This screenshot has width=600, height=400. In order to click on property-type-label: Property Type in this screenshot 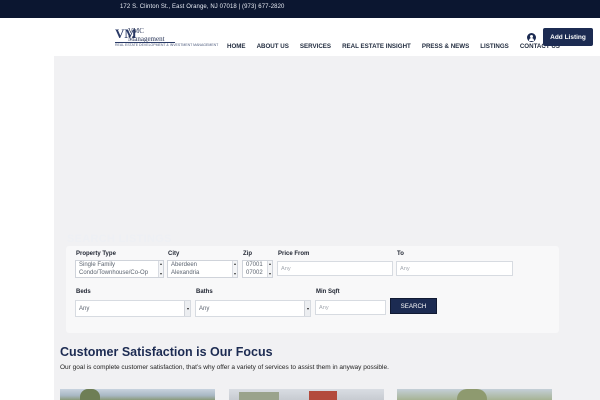, I will do `click(96, 254)`.